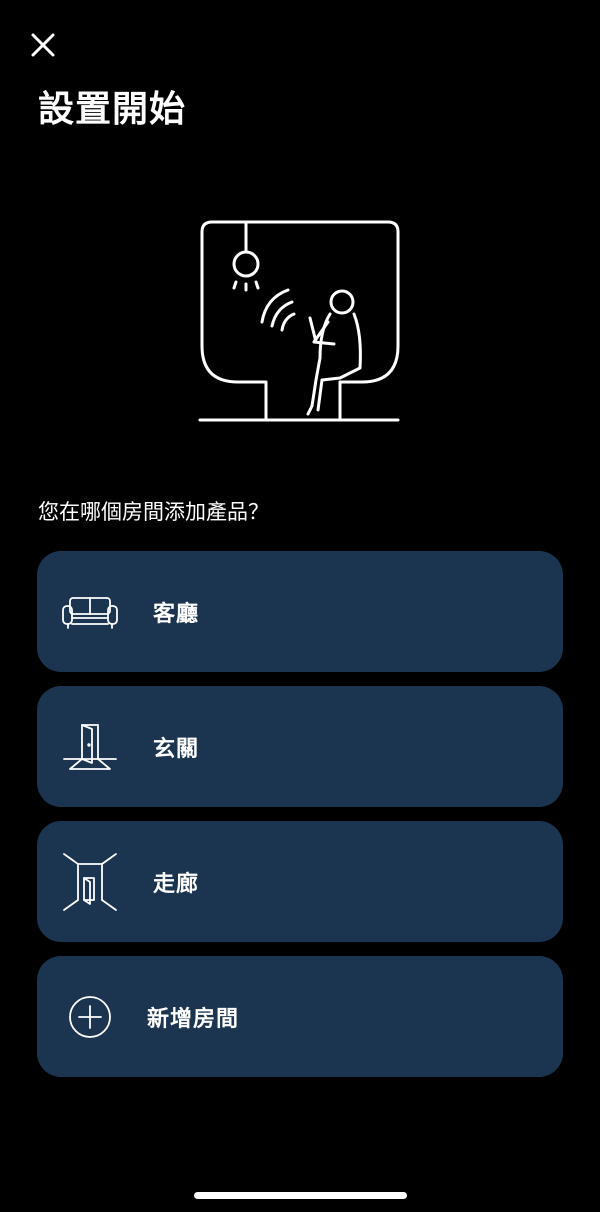  I want to click on room-item-entrance: 玄關, so click(300, 746).